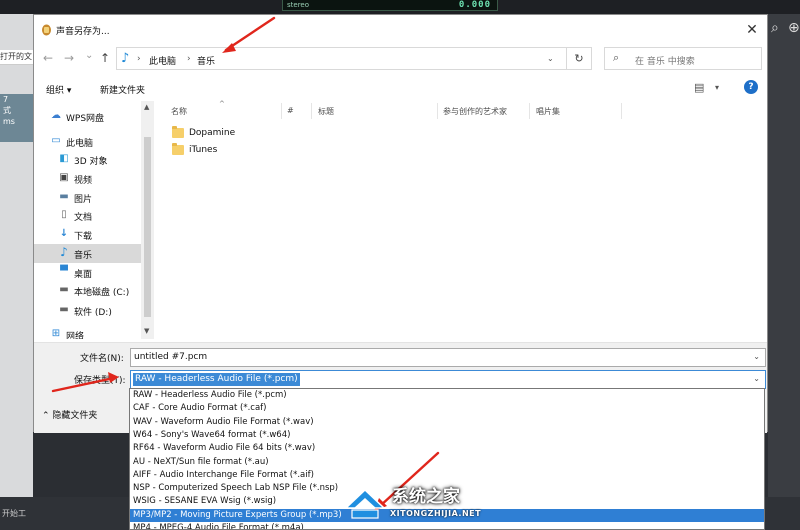 This screenshot has height=530, width=800. Describe the element at coordinates (699, 87) in the screenshot. I see `view-options-icon: ▤` at that location.